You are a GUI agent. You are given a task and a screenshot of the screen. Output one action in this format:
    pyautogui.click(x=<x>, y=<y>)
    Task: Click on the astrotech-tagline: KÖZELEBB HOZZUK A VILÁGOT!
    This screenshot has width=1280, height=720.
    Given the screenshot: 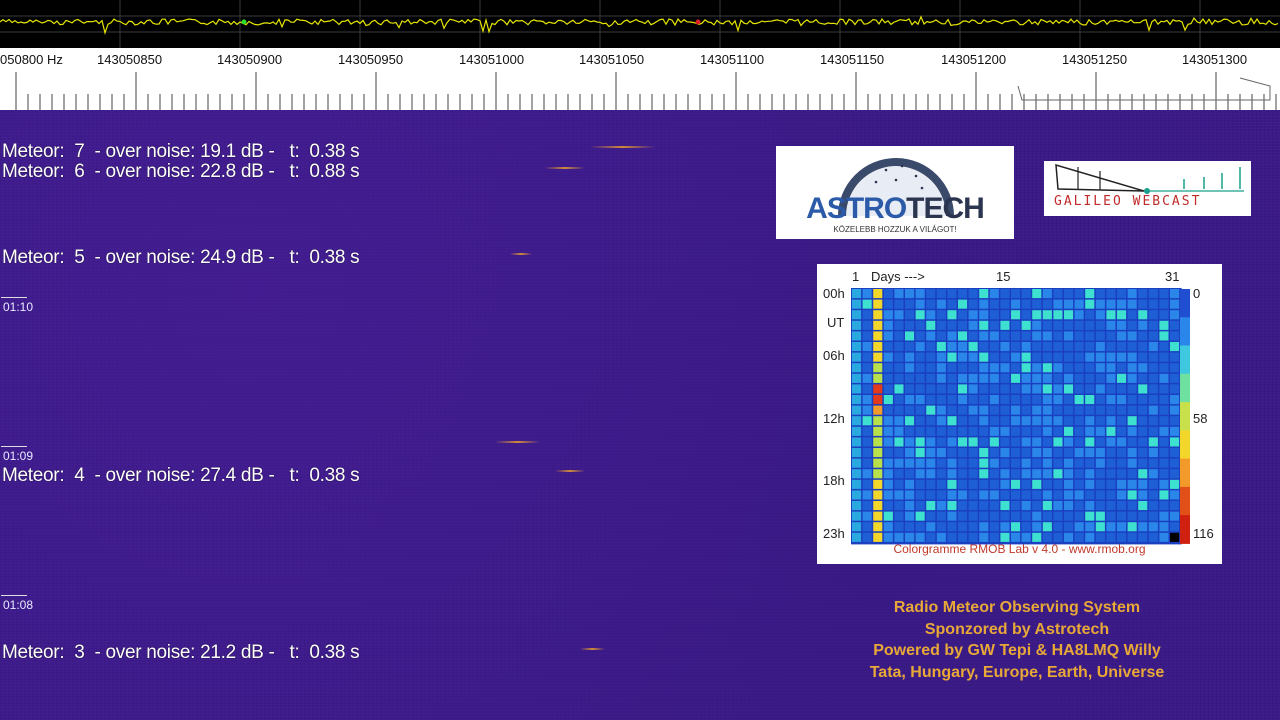 What is the action you would take?
    pyautogui.click(x=895, y=229)
    